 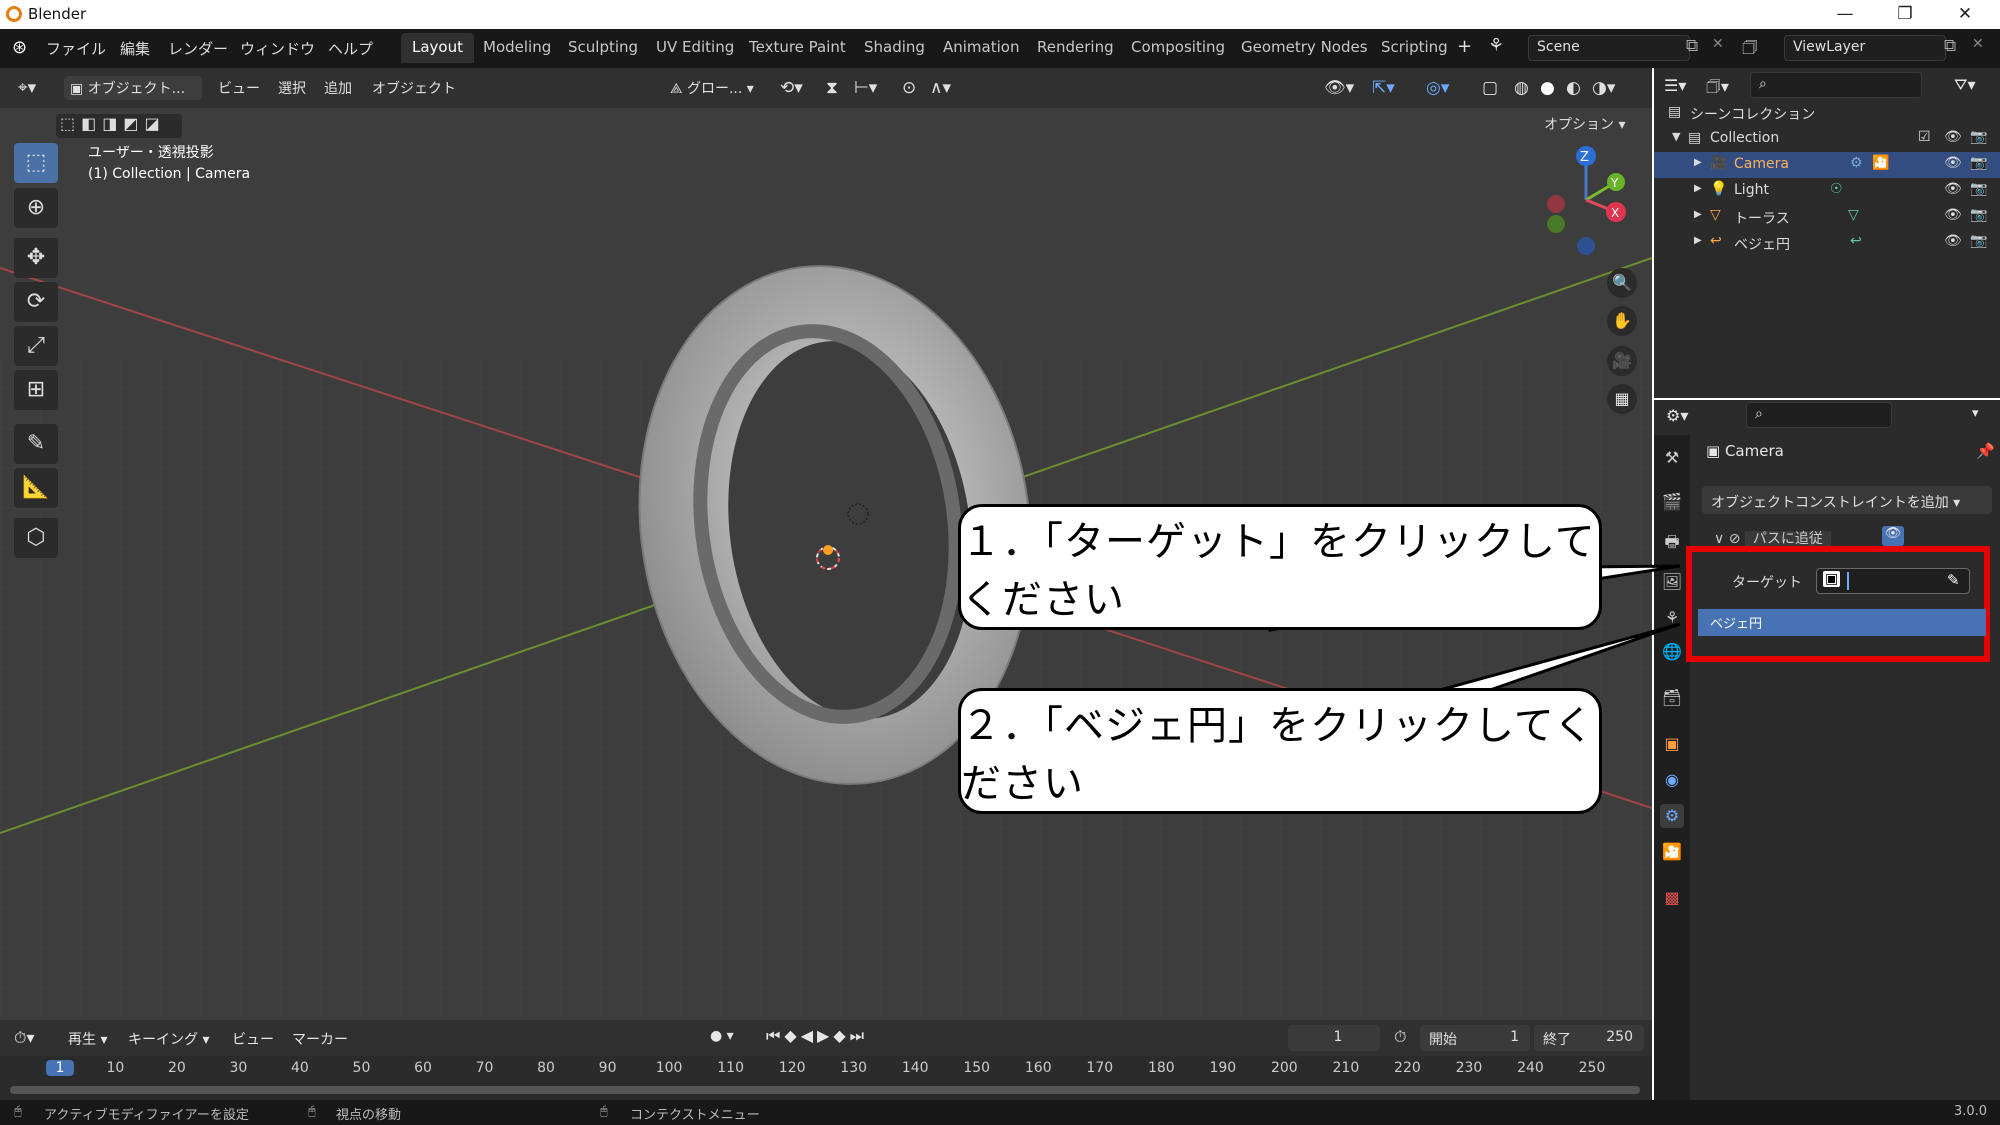 I want to click on collection-render-icon: 📷, so click(x=1978, y=137).